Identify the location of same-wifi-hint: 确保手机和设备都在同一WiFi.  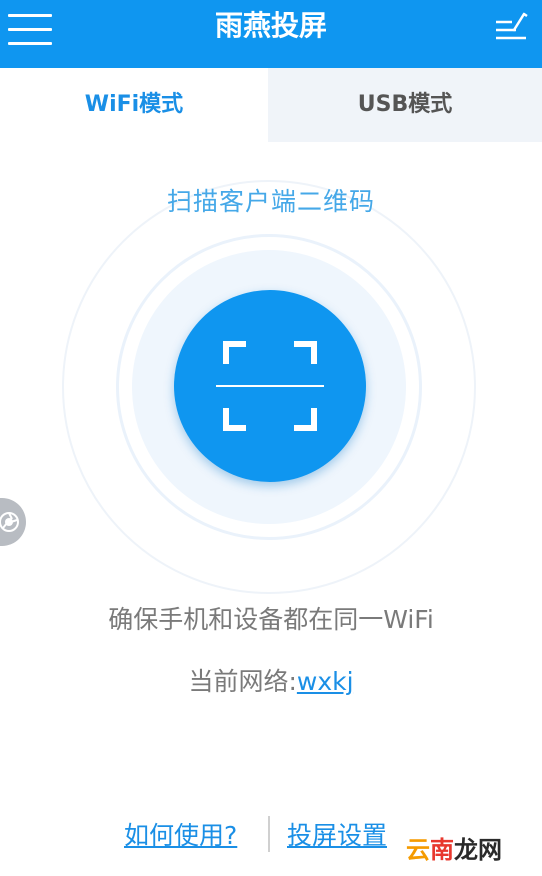
(271, 619).